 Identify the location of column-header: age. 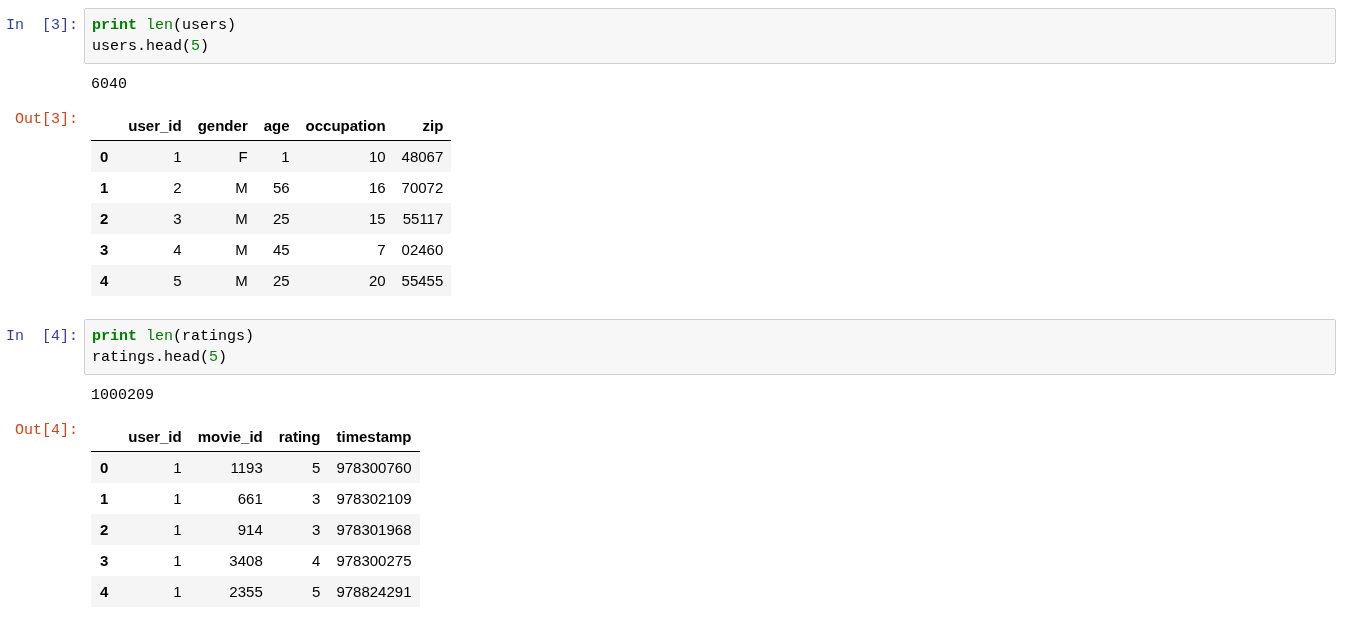
(276, 125).